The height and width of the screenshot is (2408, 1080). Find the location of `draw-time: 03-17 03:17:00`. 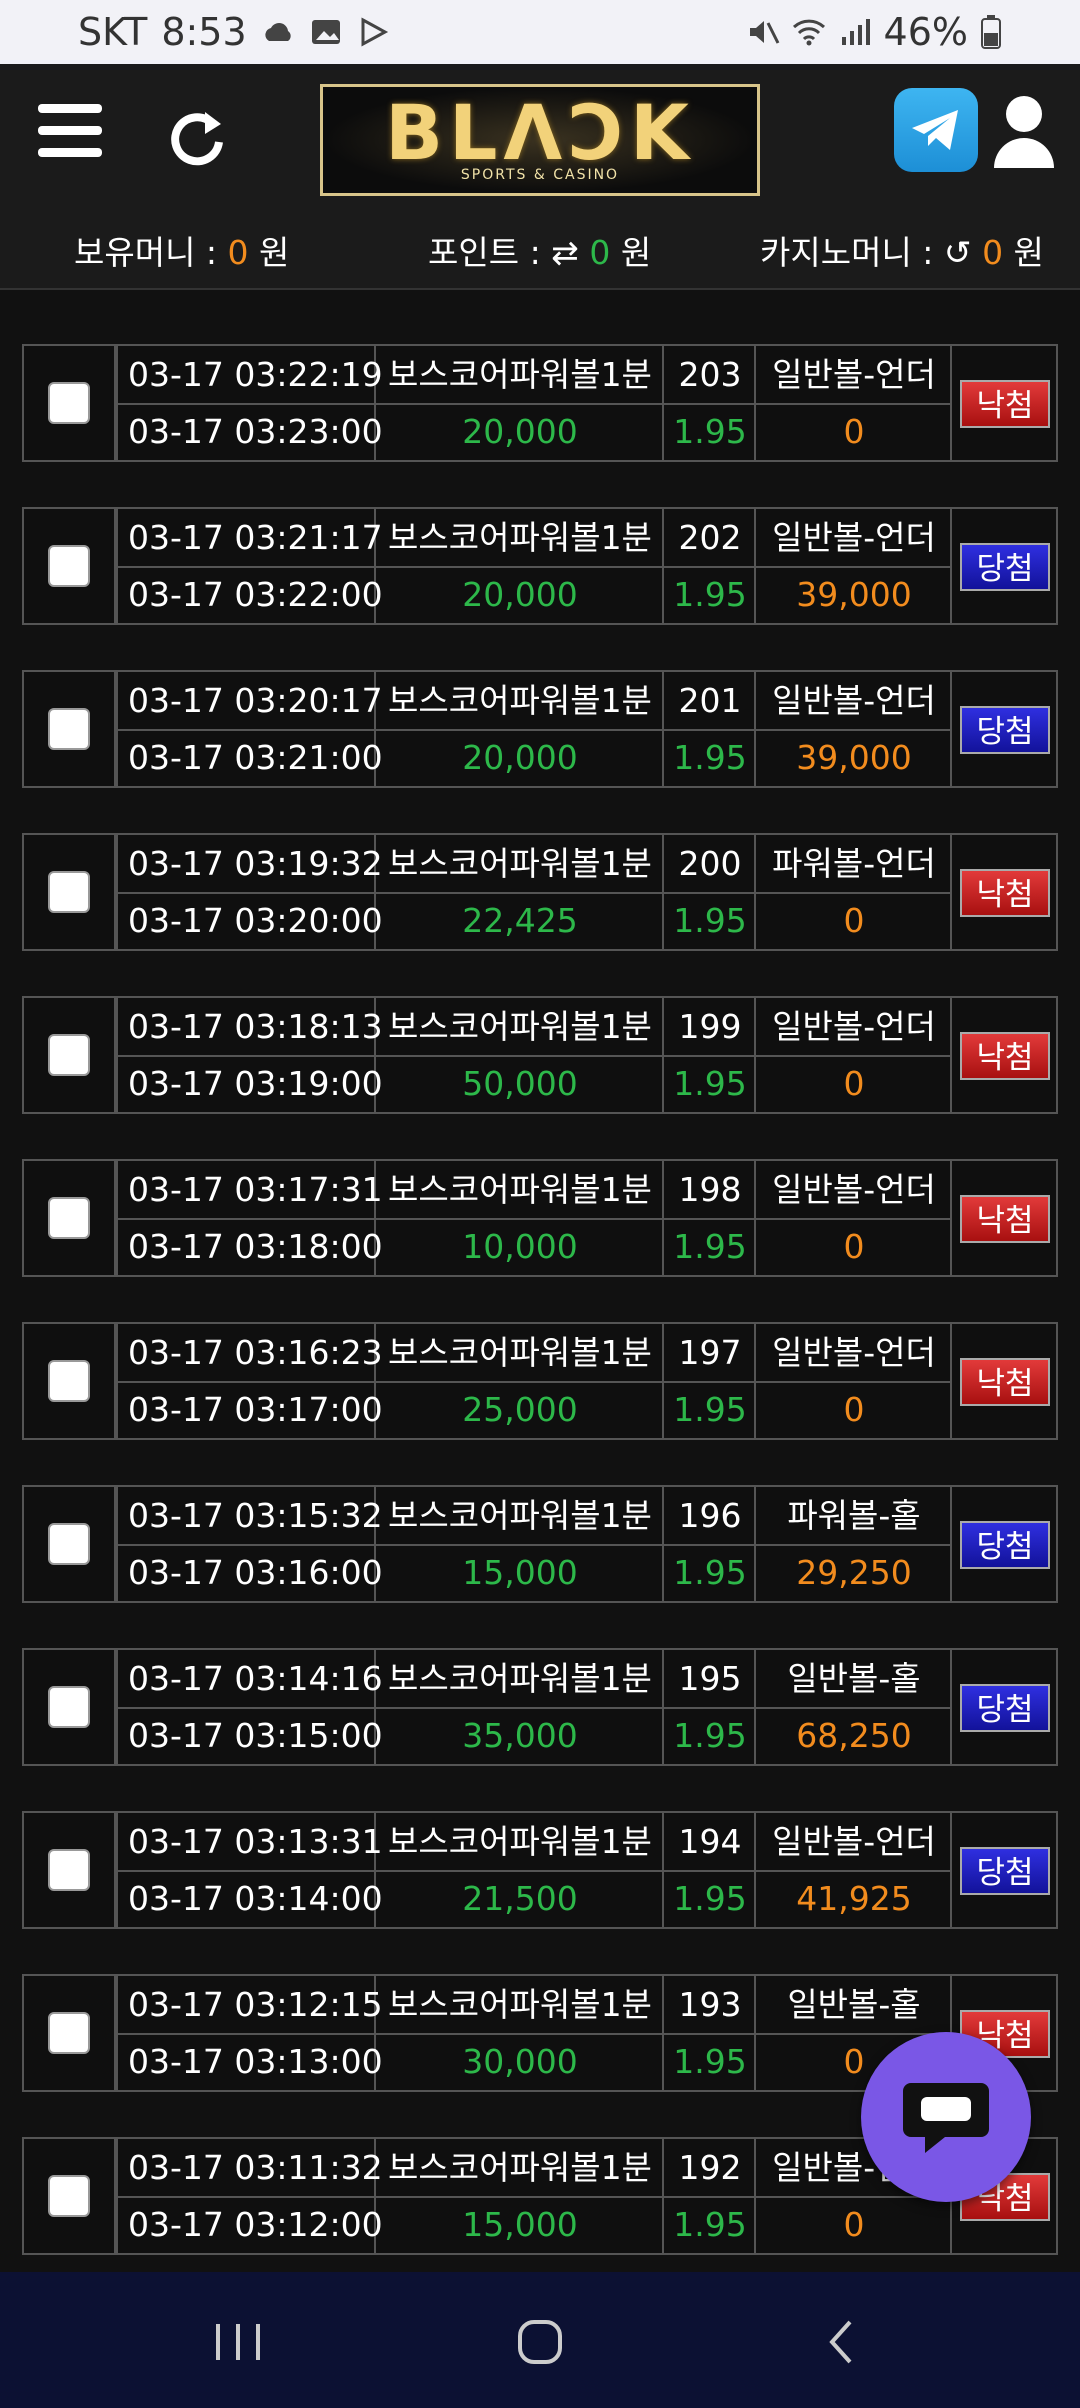

draw-time: 03-17 03:17:00 is located at coordinates (255, 1409).